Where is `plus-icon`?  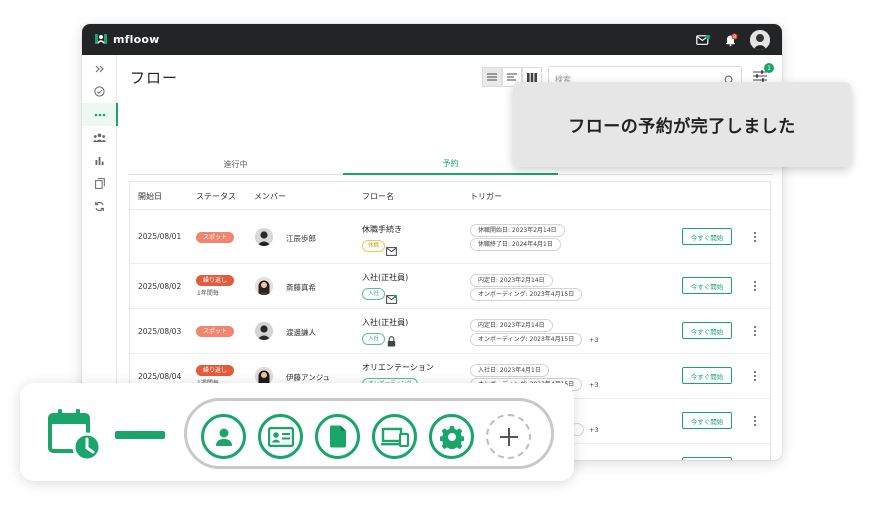
plus-icon is located at coordinates (508, 436).